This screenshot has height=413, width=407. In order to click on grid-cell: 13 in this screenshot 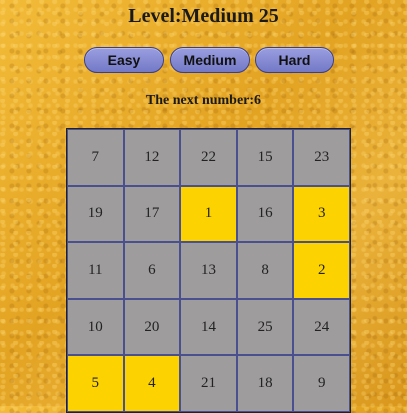, I will do `click(208, 270)`.